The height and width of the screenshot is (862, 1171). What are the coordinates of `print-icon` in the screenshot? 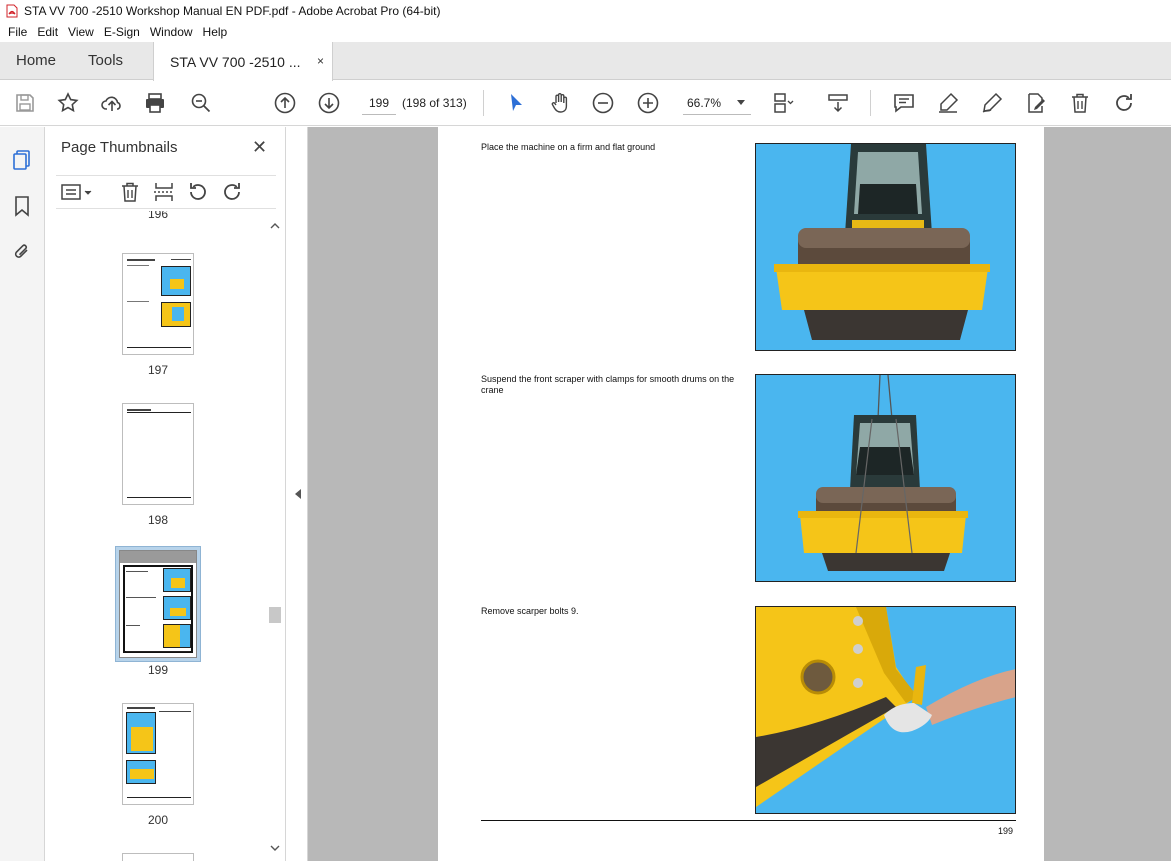 It's located at (155, 103).